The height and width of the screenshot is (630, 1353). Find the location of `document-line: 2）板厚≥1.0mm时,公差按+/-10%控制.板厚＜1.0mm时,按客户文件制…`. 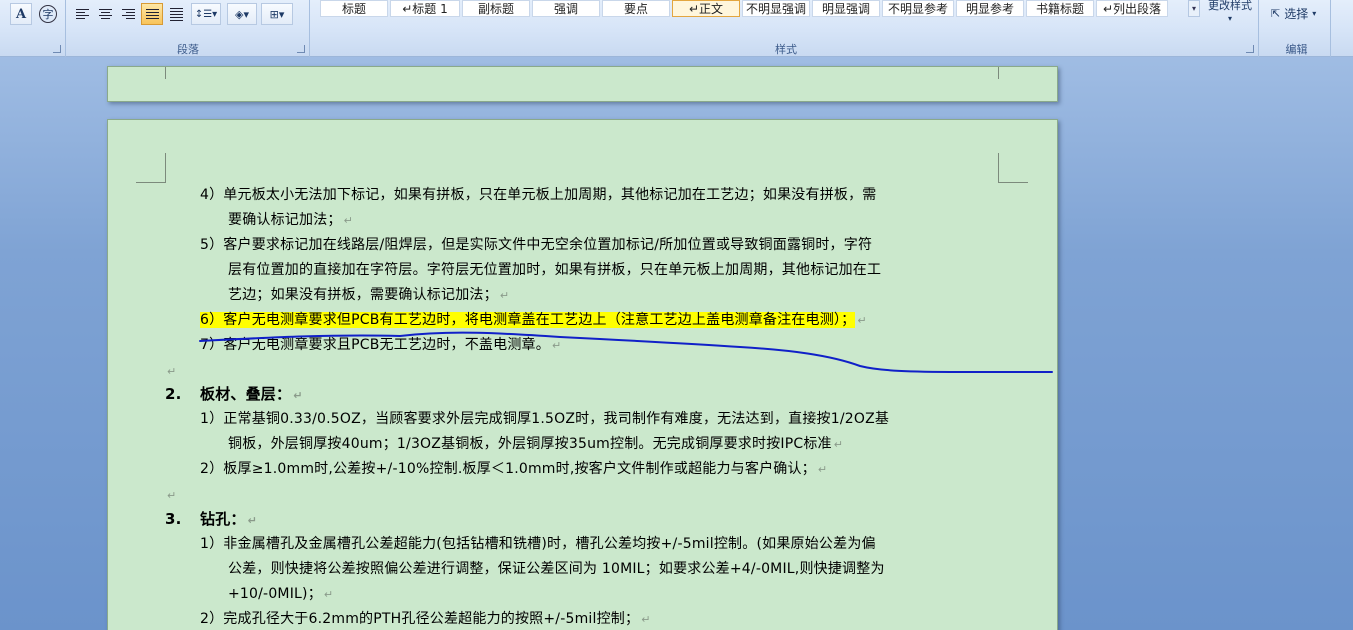

document-line: 2）板厚≥1.0mm时,公差按+/-10%控制.板厚＜1.0mm时,按客户文件制… is located at coordinates (513, 469).